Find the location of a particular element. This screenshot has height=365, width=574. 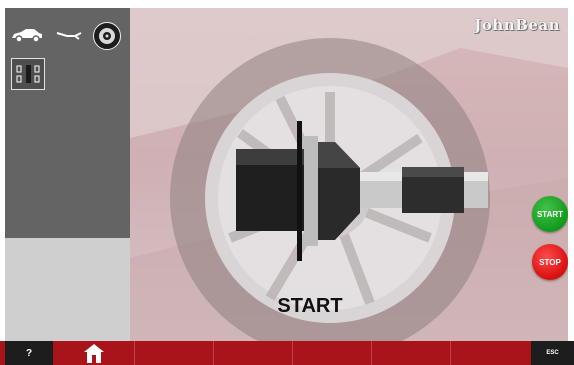

home-icon is located at coordinates (94, 353).